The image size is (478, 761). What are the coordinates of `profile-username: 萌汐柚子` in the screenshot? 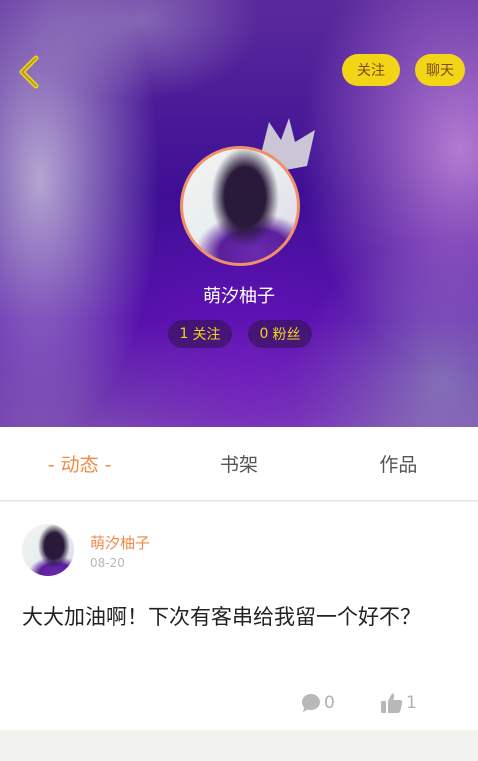 It's located at (239, 296).